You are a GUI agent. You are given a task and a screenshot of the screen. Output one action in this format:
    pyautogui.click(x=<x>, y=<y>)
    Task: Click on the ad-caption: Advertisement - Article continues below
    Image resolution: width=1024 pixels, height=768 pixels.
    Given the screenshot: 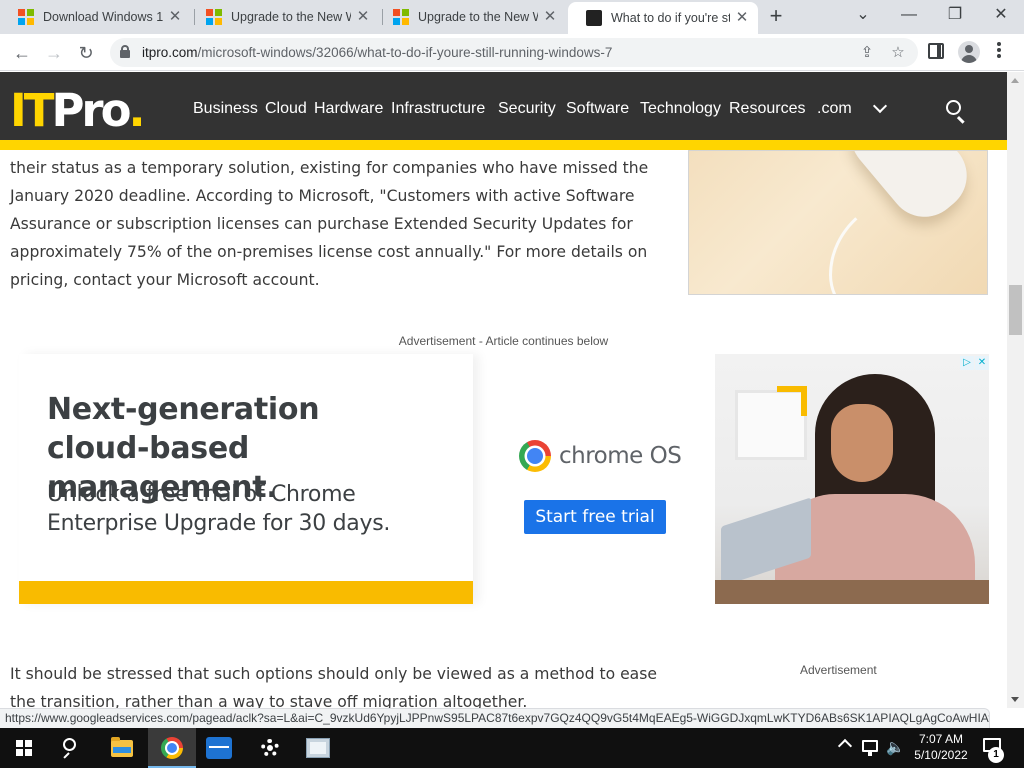 What is the action you would take?
    pyautogui.click(x=503, y=341)
    